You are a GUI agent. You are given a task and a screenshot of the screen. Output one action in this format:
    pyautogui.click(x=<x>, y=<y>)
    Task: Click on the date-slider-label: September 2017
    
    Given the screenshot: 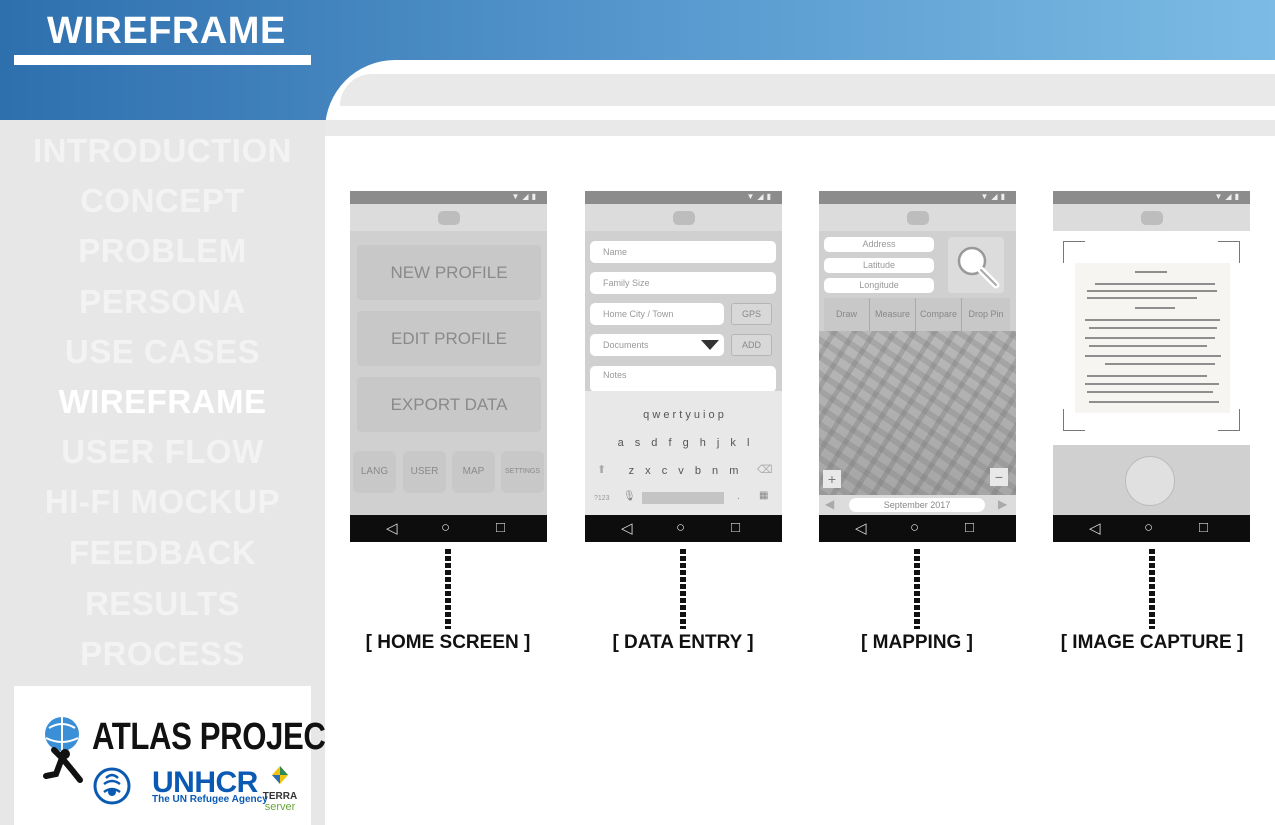 What is the action you would take?
    pyautogui.click(x=917, y=505)
    